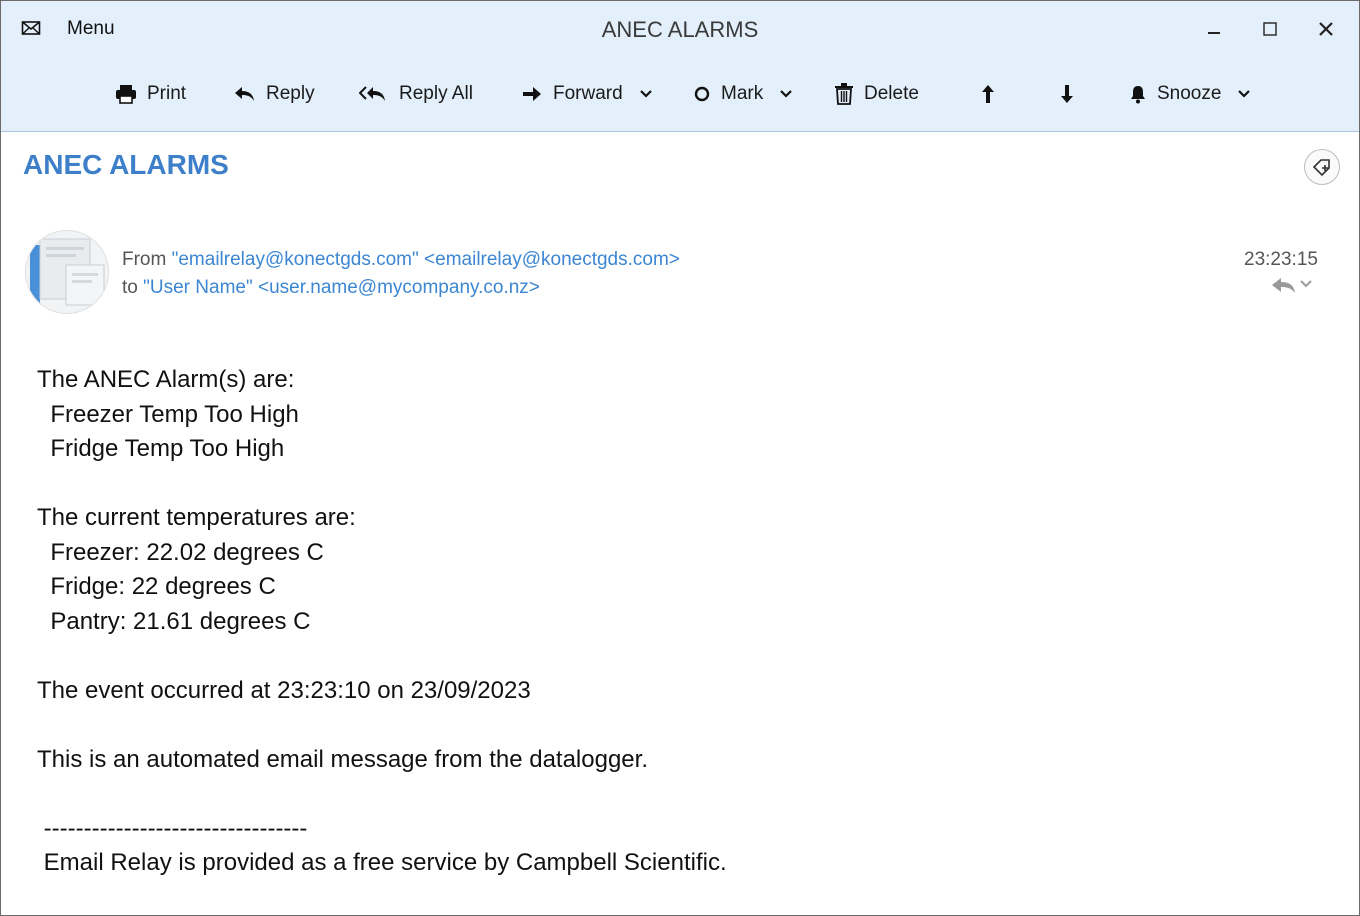  I want to click on sender-avatar, so click(67, 272).